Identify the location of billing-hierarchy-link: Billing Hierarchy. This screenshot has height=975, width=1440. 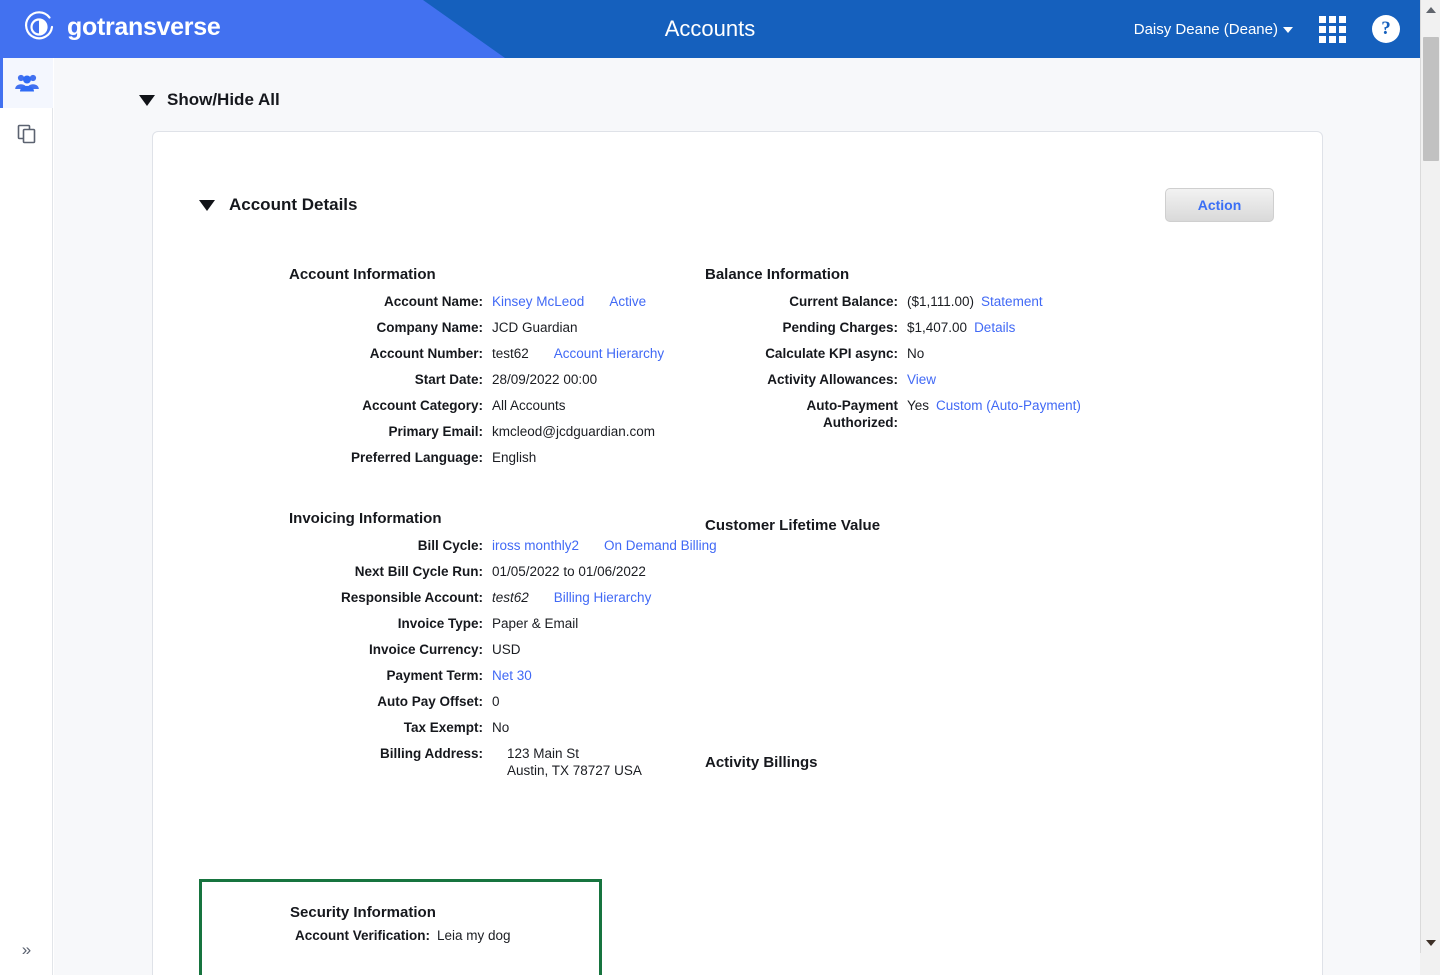
(603, 597).